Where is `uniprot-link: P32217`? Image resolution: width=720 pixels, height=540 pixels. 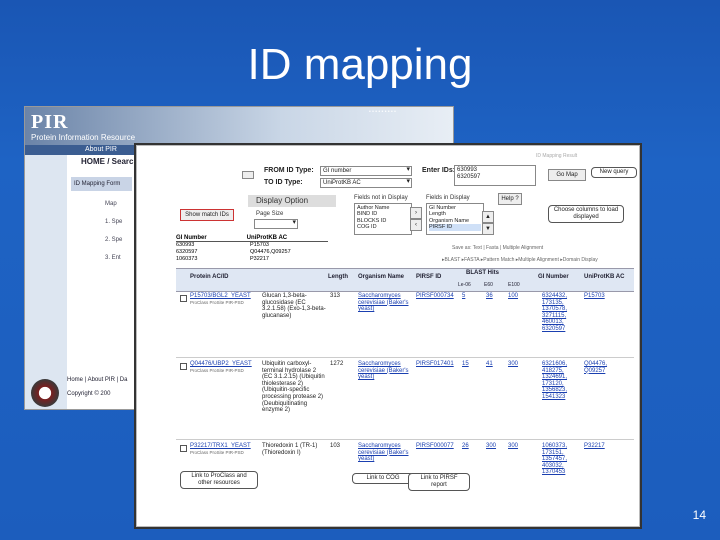 uniprot-link: P32217 is located at coordinates (594, 446).